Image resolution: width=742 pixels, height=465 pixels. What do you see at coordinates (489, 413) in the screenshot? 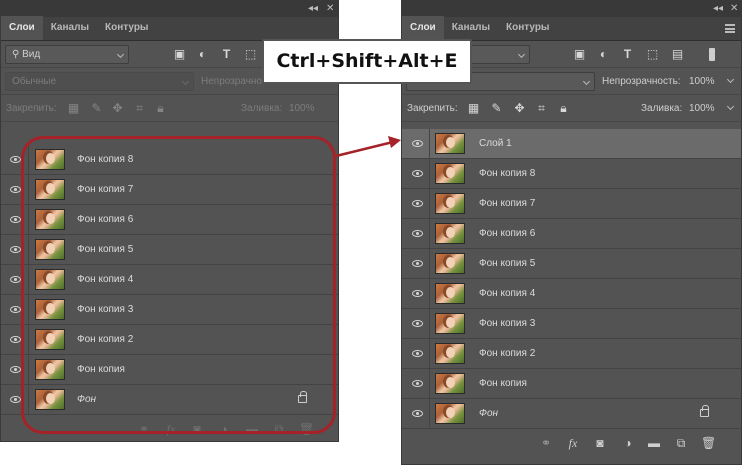
I see `layer-name: Фон` at bounding box center [489, 413].